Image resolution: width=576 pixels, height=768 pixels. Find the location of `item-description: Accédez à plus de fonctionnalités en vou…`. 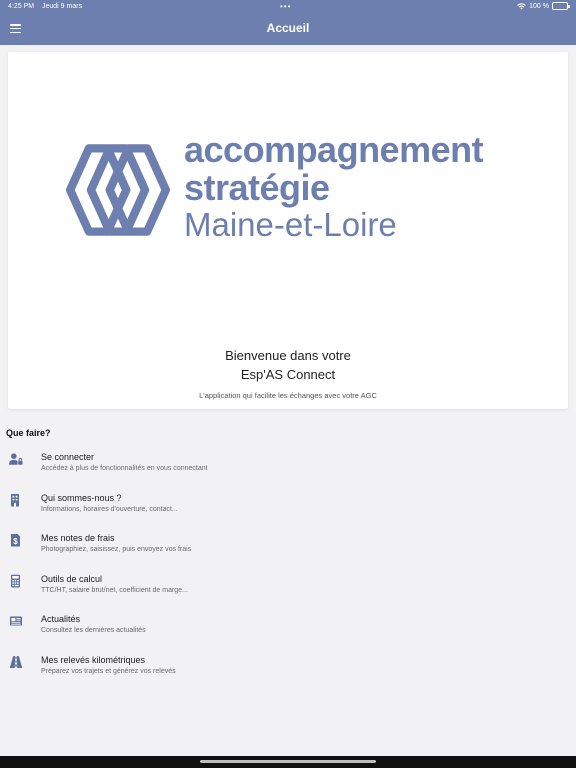

item-description: Accédez à plus de fonctionnalités en vou… is located at coordinates (124, 468).